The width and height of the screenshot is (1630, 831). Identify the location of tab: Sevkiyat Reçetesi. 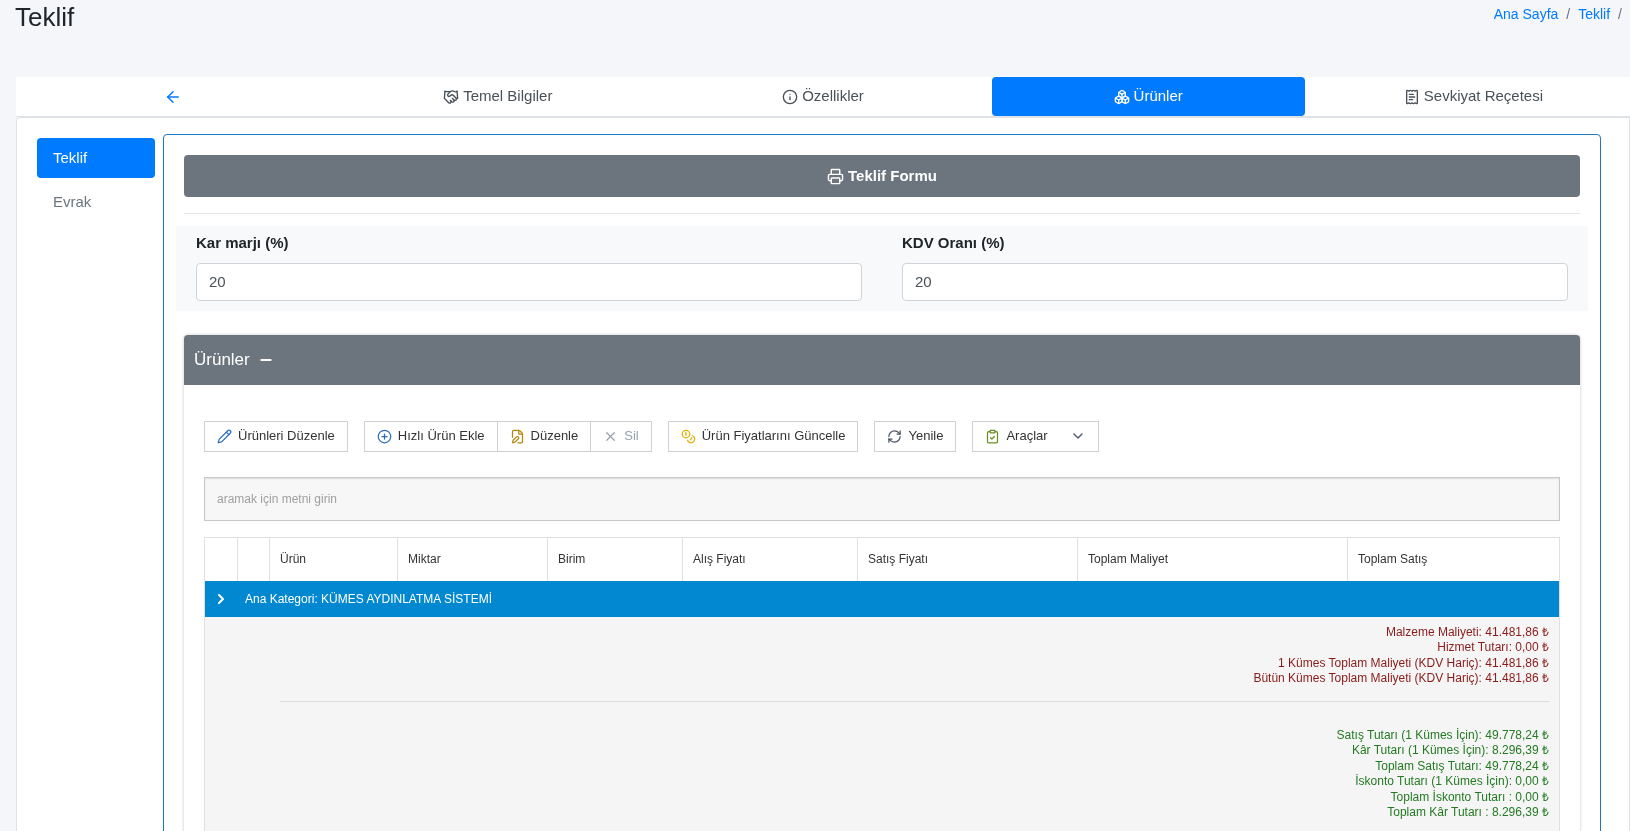
(1473, 96).